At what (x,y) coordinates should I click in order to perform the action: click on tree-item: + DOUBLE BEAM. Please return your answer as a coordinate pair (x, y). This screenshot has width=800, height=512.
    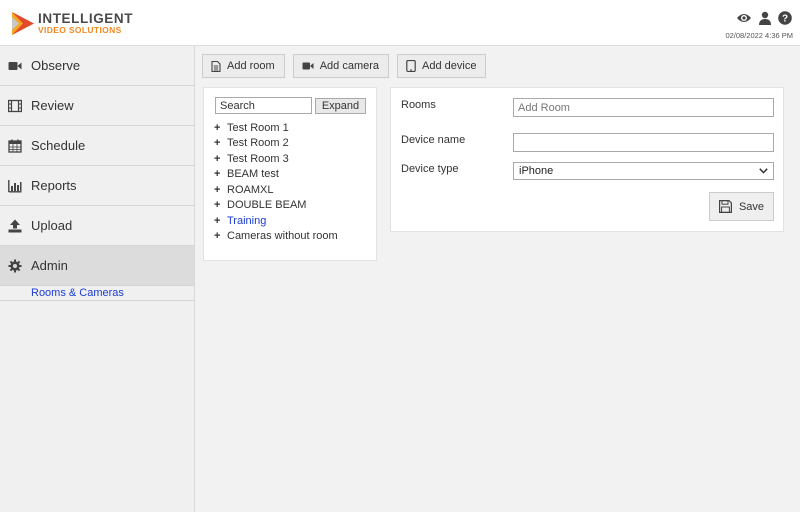
    Looking at the image, I should click on (276, 206).